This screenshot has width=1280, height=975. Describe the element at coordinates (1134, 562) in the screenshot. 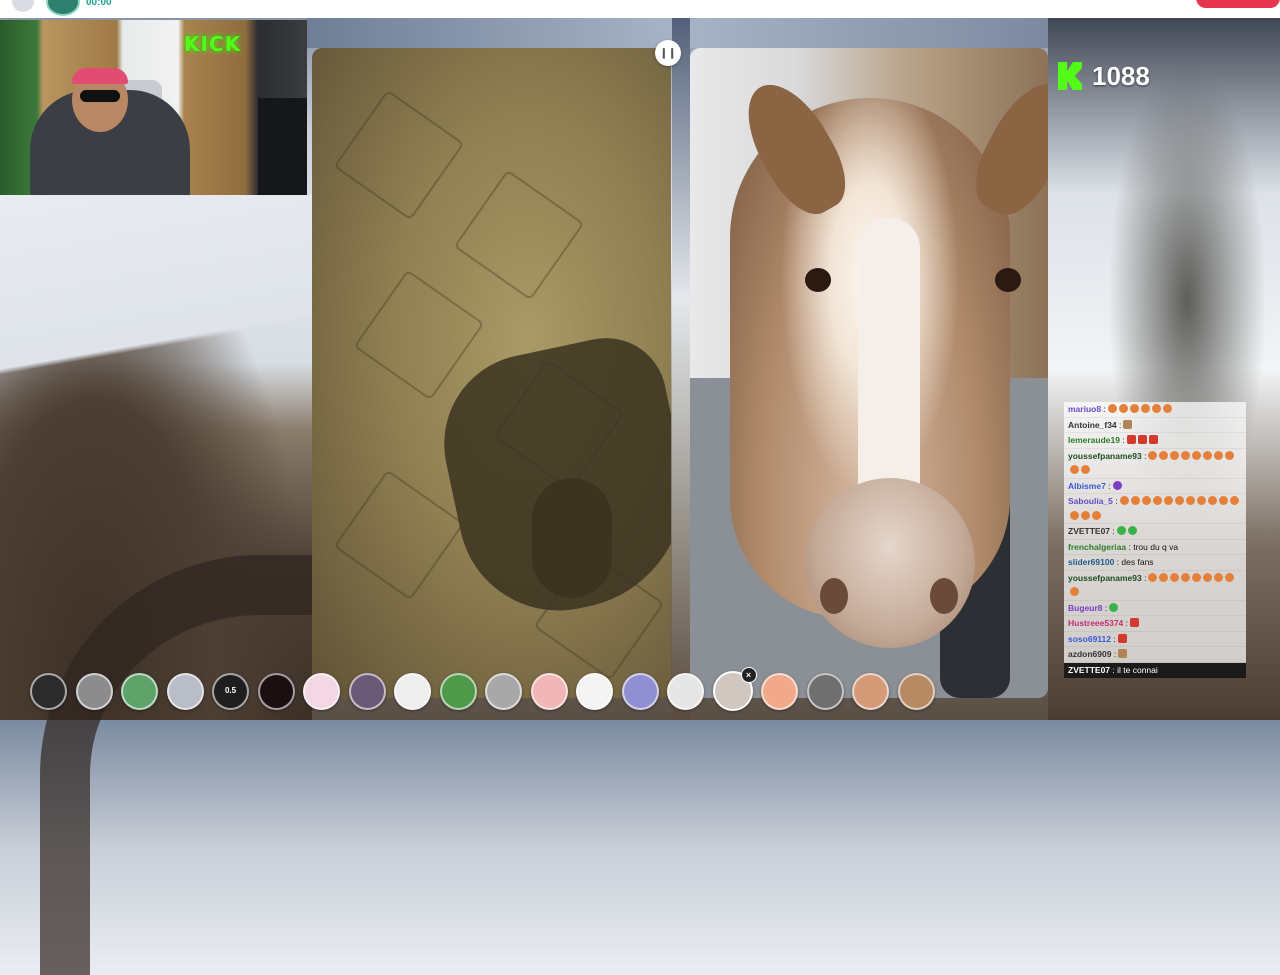

I see `chat-text: : des fans` at that location.